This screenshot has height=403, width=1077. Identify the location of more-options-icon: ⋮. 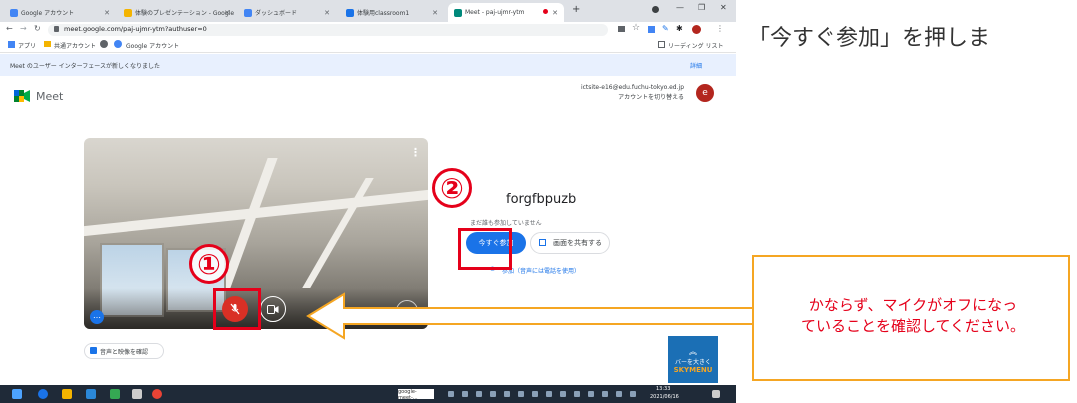
(415, 152).